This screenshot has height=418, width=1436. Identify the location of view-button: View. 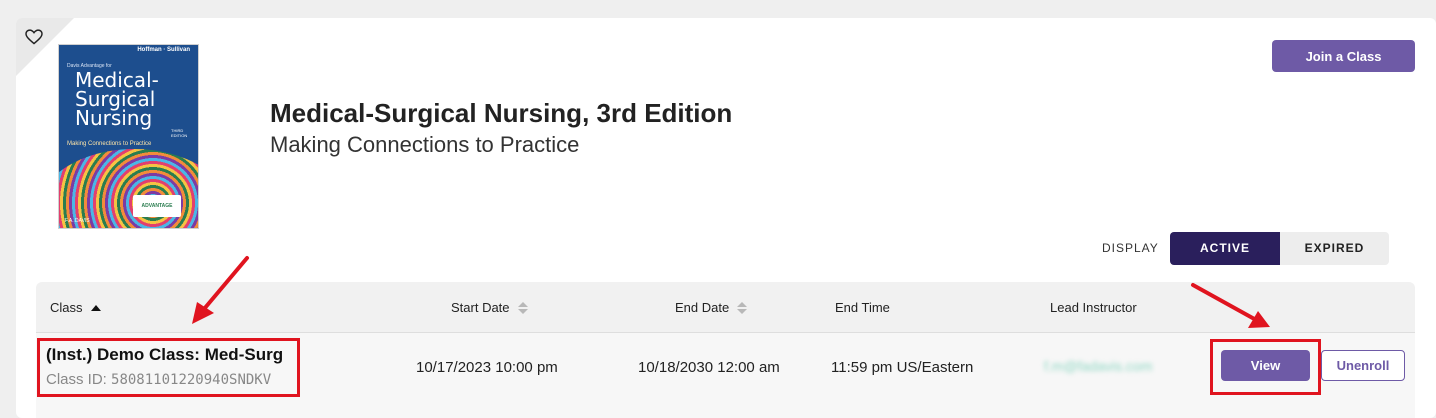
(1265, 365).